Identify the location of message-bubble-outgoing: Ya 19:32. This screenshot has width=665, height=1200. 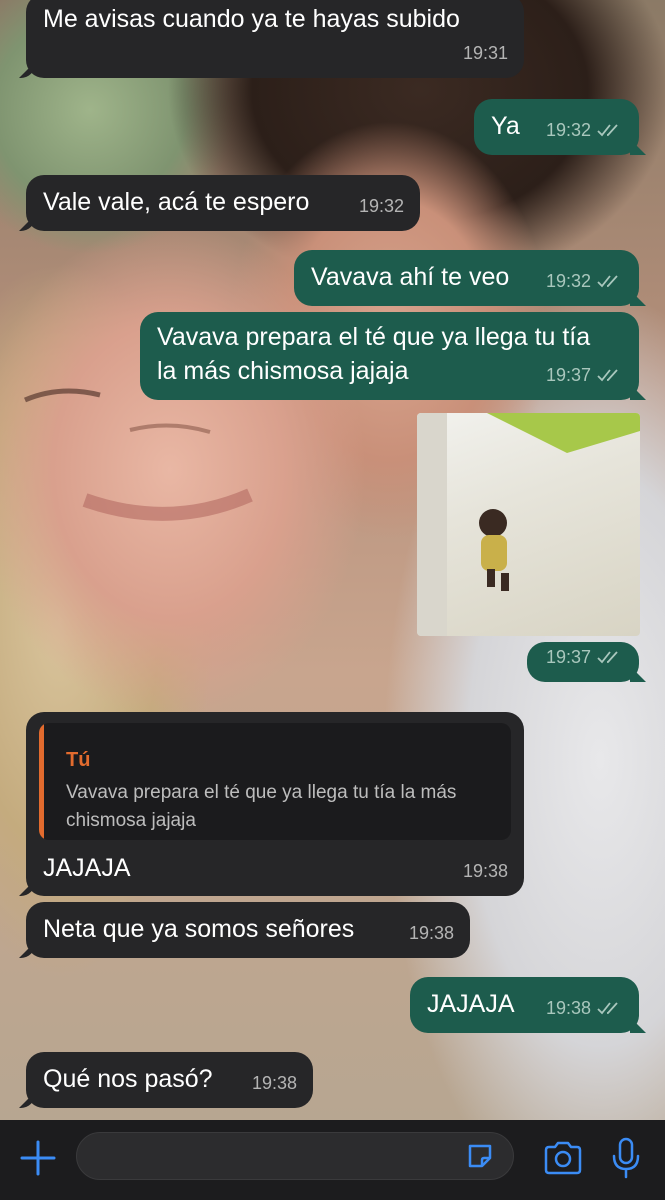
(560, 127).